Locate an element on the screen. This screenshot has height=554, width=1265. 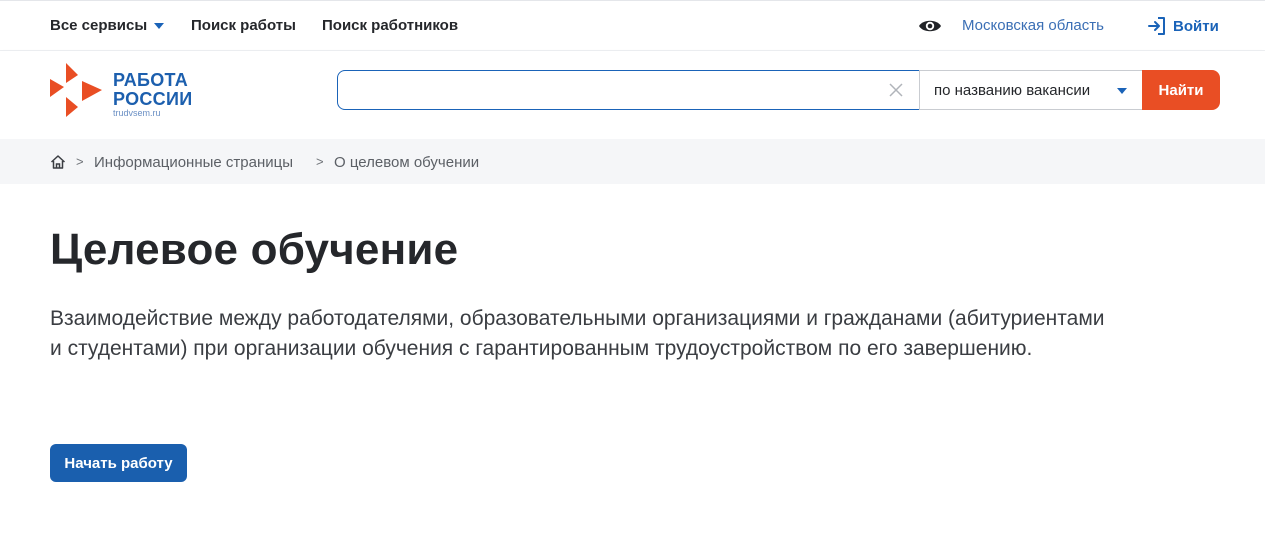
search-mode-select: по названию вакансии is located at coordinates (1031, 90).